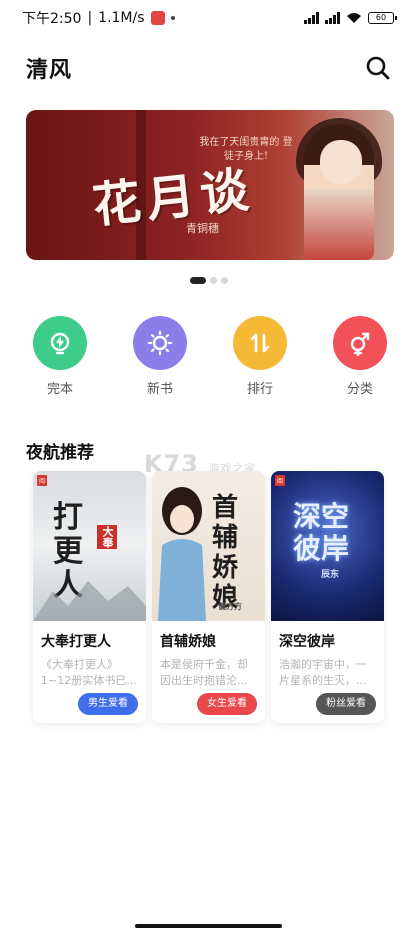  I want to click on cover-title: 深空彼岸, so click(321, 532).